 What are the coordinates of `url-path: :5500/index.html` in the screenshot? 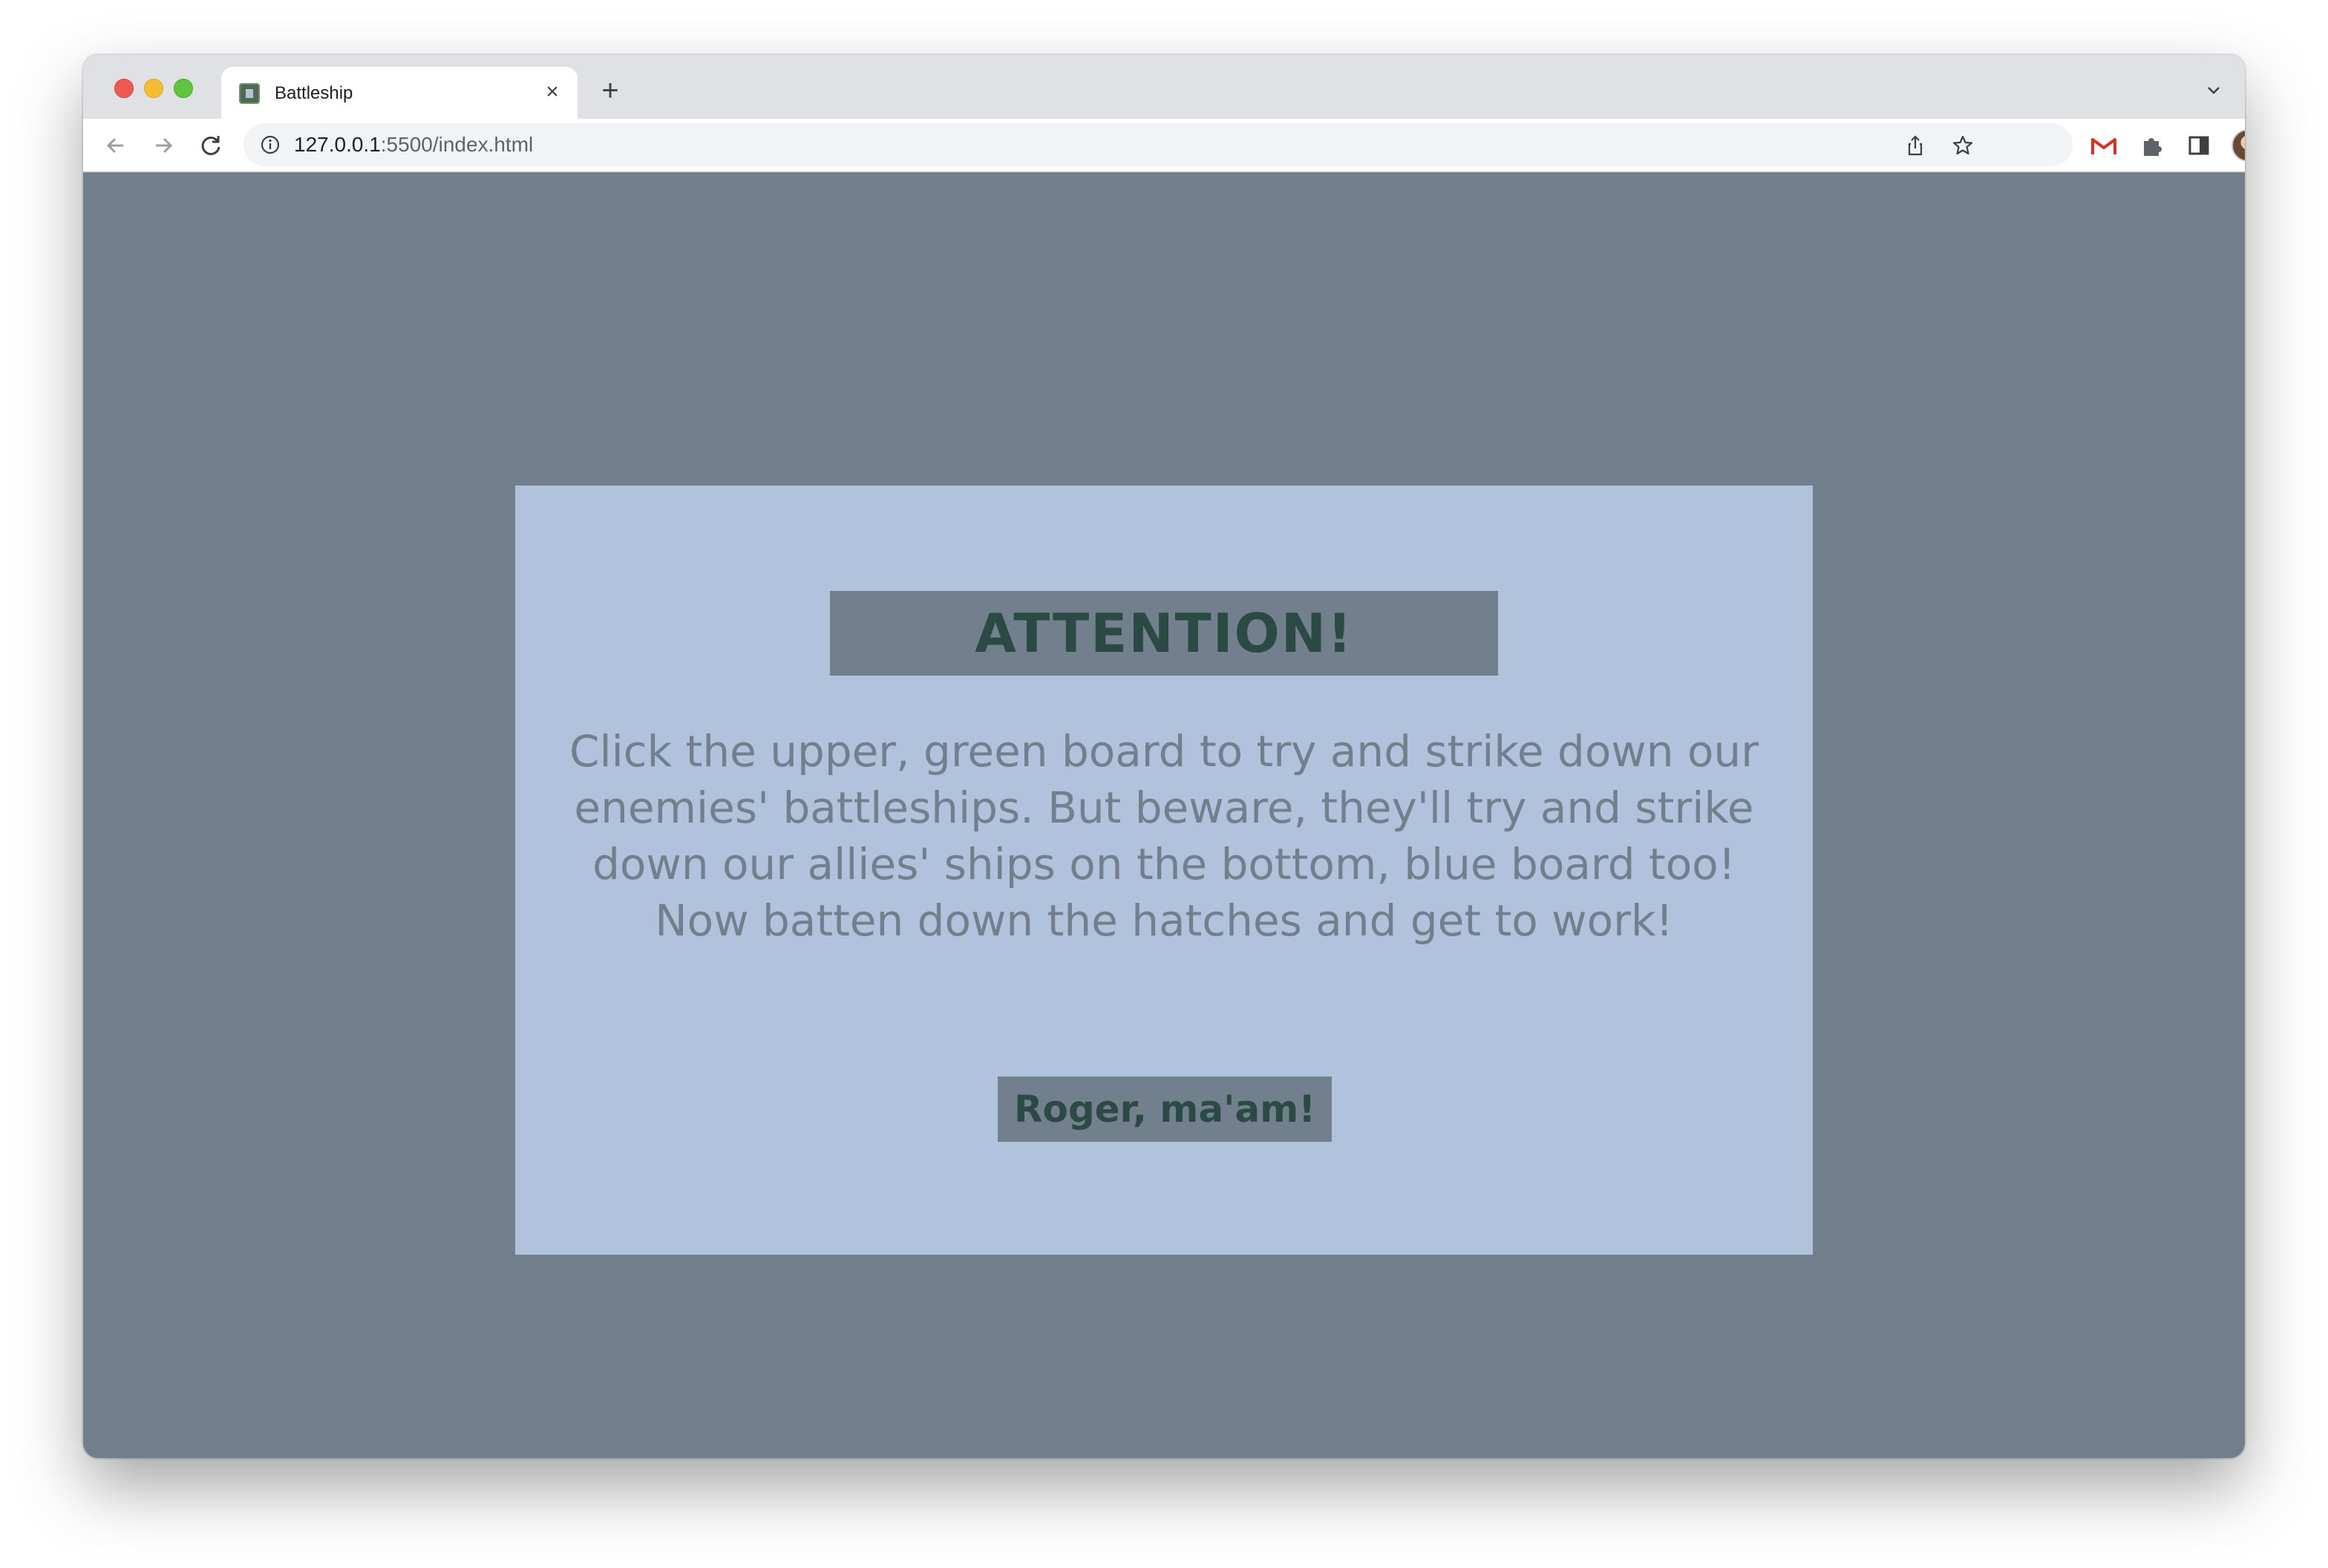 It's located at (457, 144).